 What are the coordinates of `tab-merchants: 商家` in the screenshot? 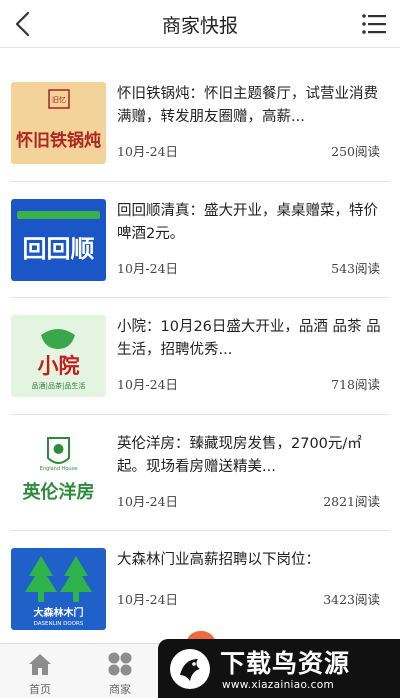 It's located at (120, 671).